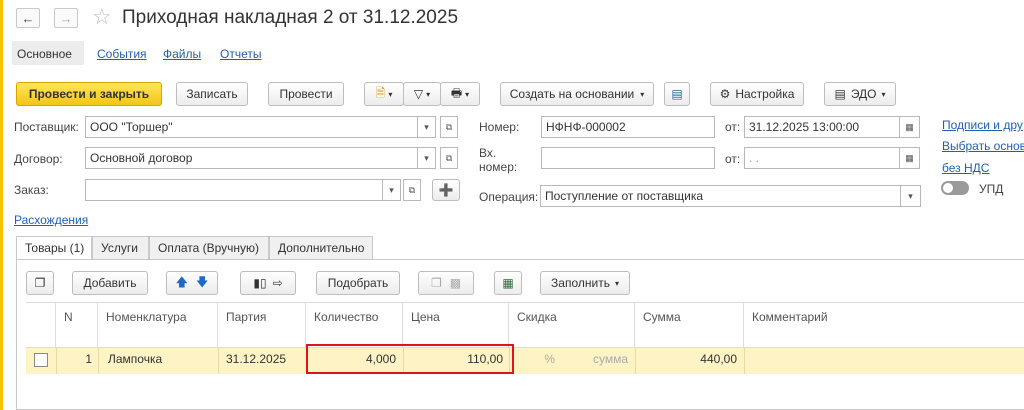  What do you see at coordinates (38, 159) in the screenshot?
I see `contract-label: Договор:` at bounding box center [38, 159].